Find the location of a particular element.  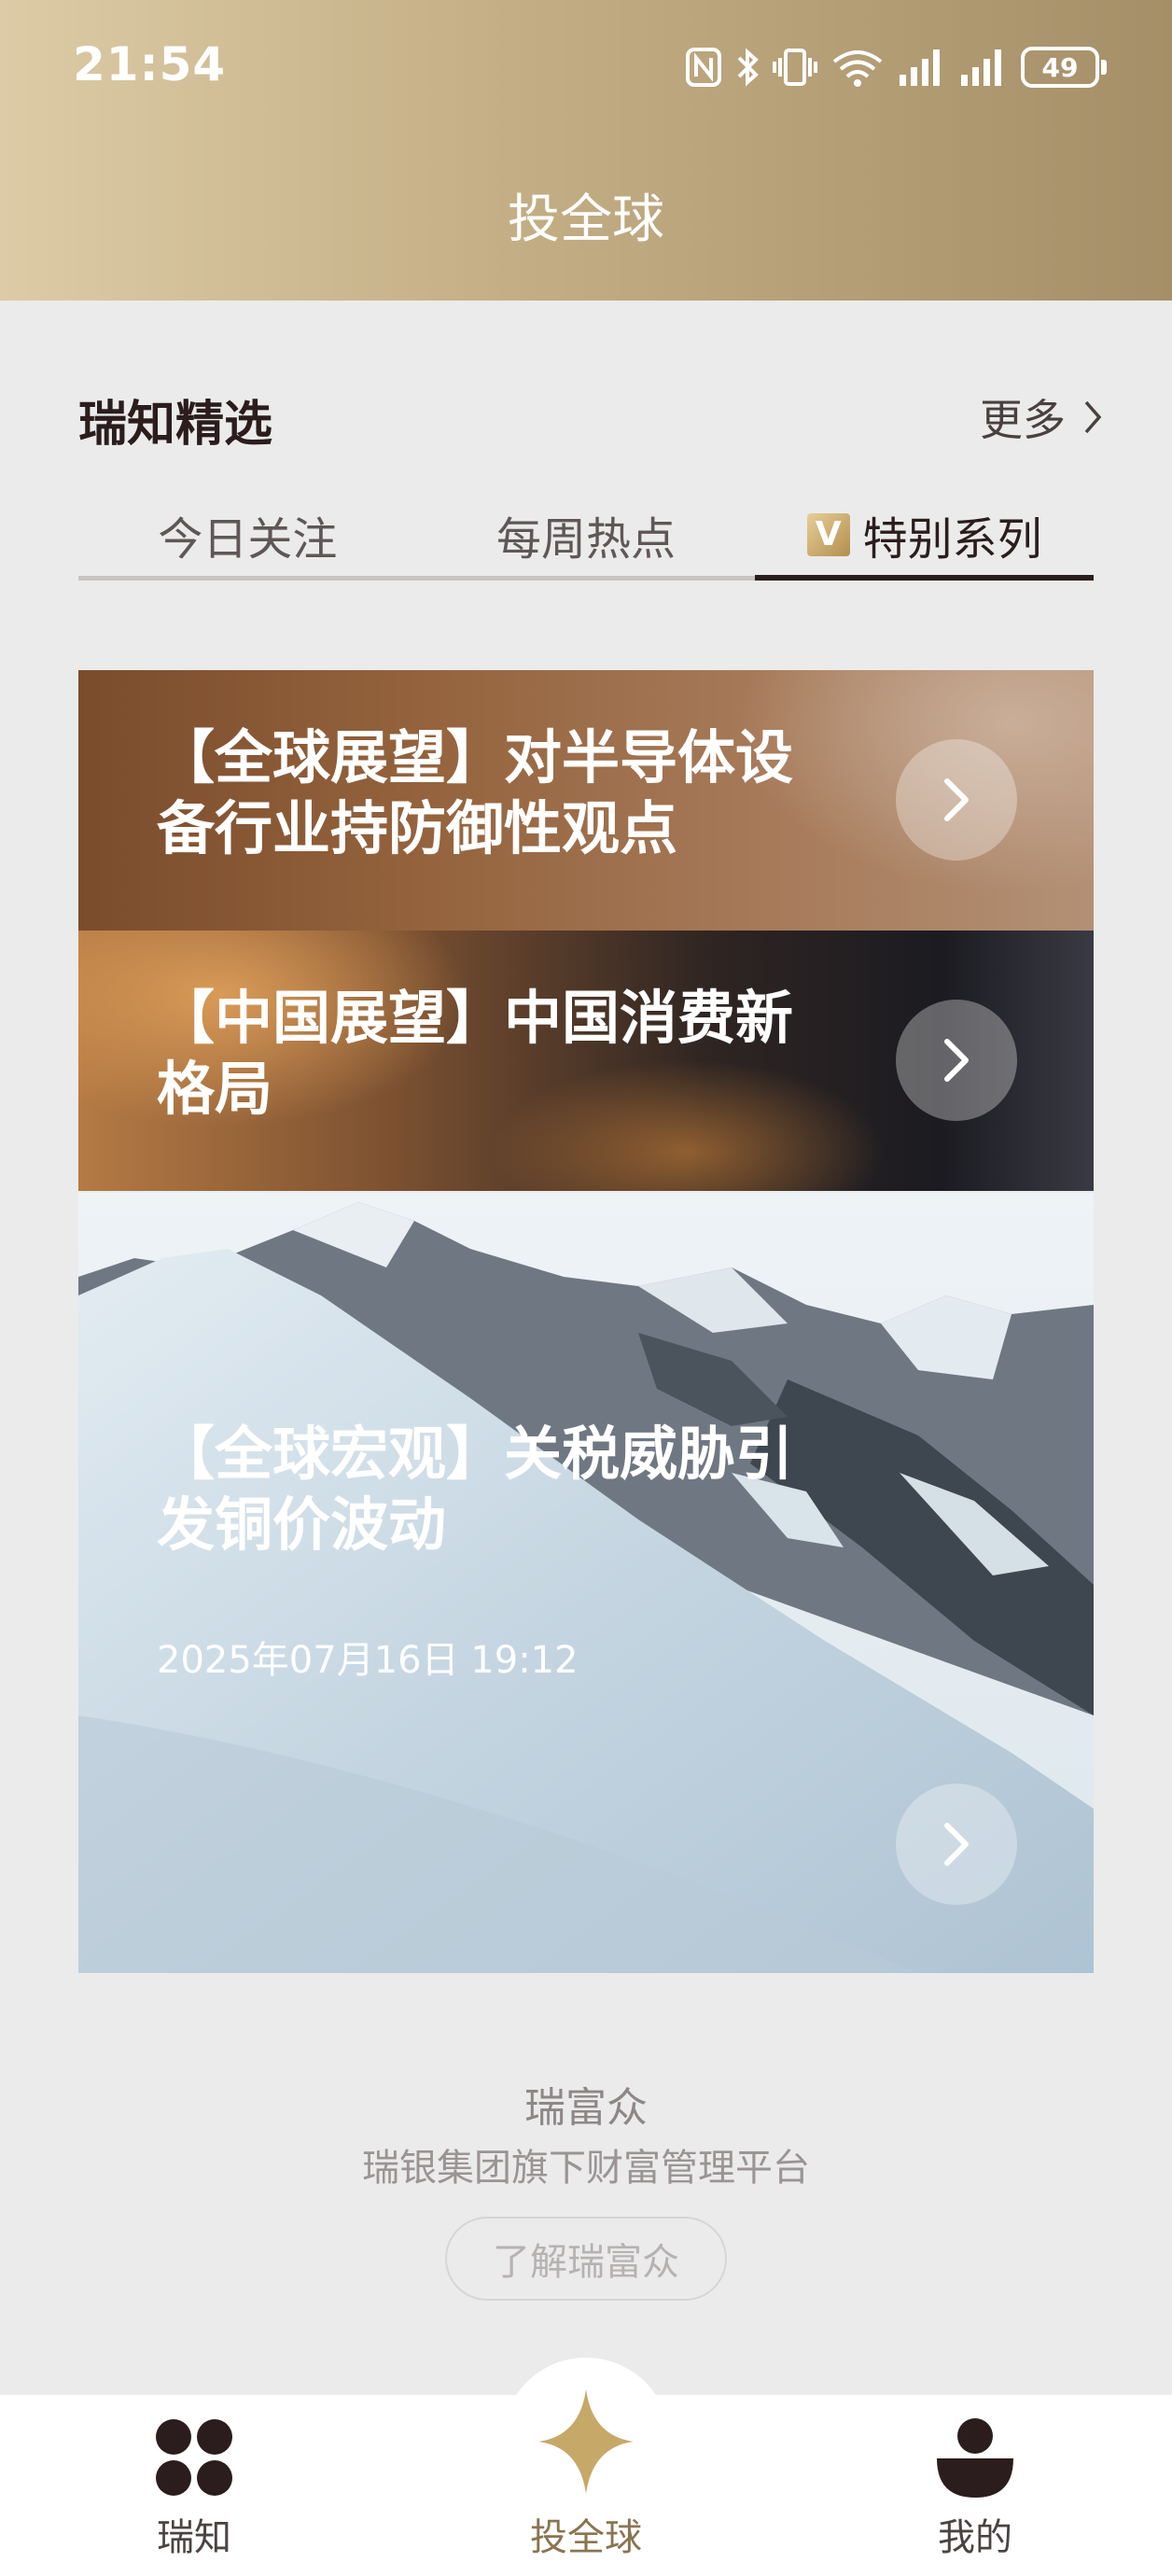

app-header: 21:54 49 投全球 is located at coordinates (586, 150).